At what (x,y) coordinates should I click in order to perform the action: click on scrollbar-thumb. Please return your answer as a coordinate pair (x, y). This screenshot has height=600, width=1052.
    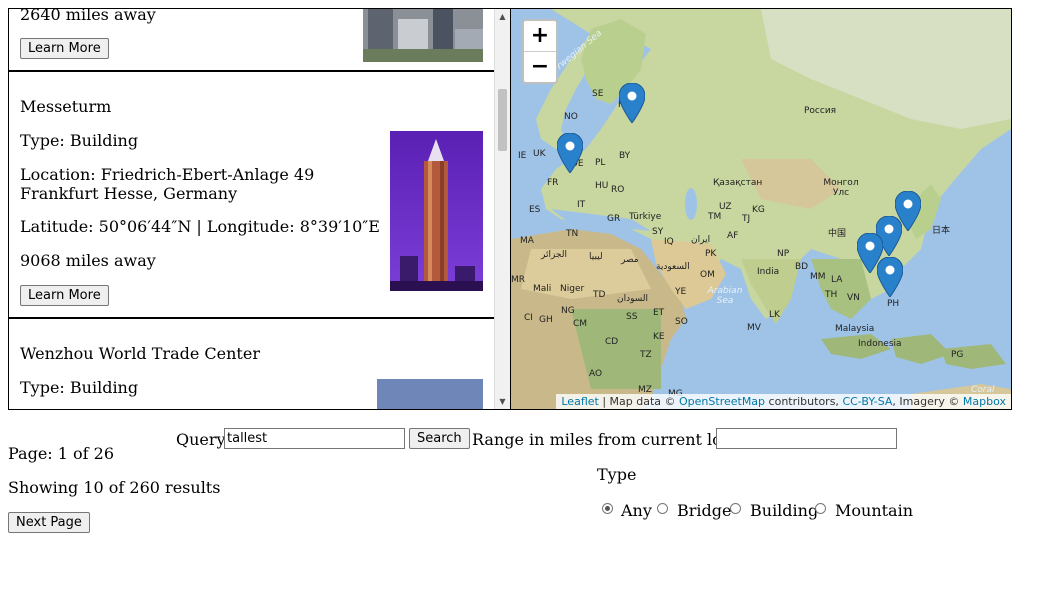
    Looking at the image, I should click on (502, 120).